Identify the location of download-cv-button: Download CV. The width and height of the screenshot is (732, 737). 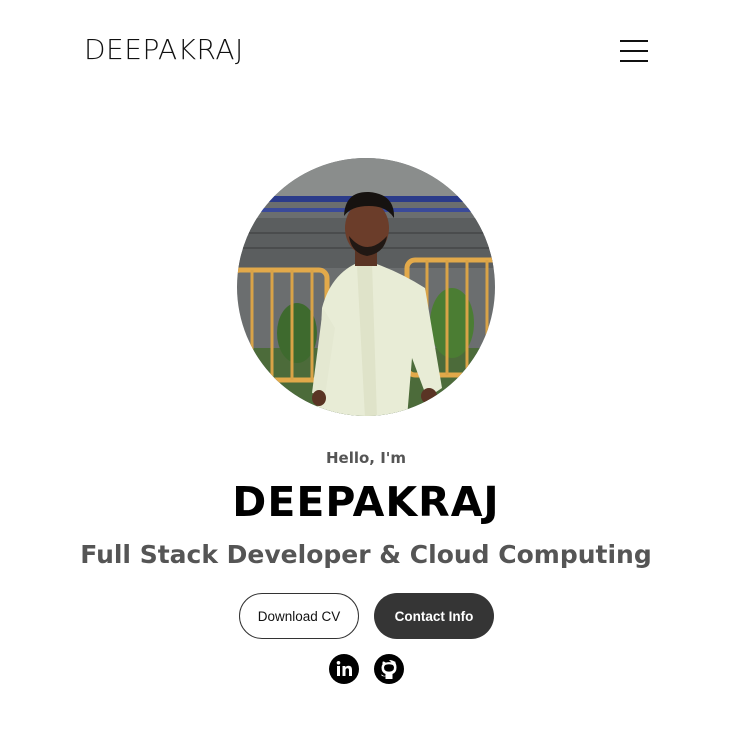
(299, 616).